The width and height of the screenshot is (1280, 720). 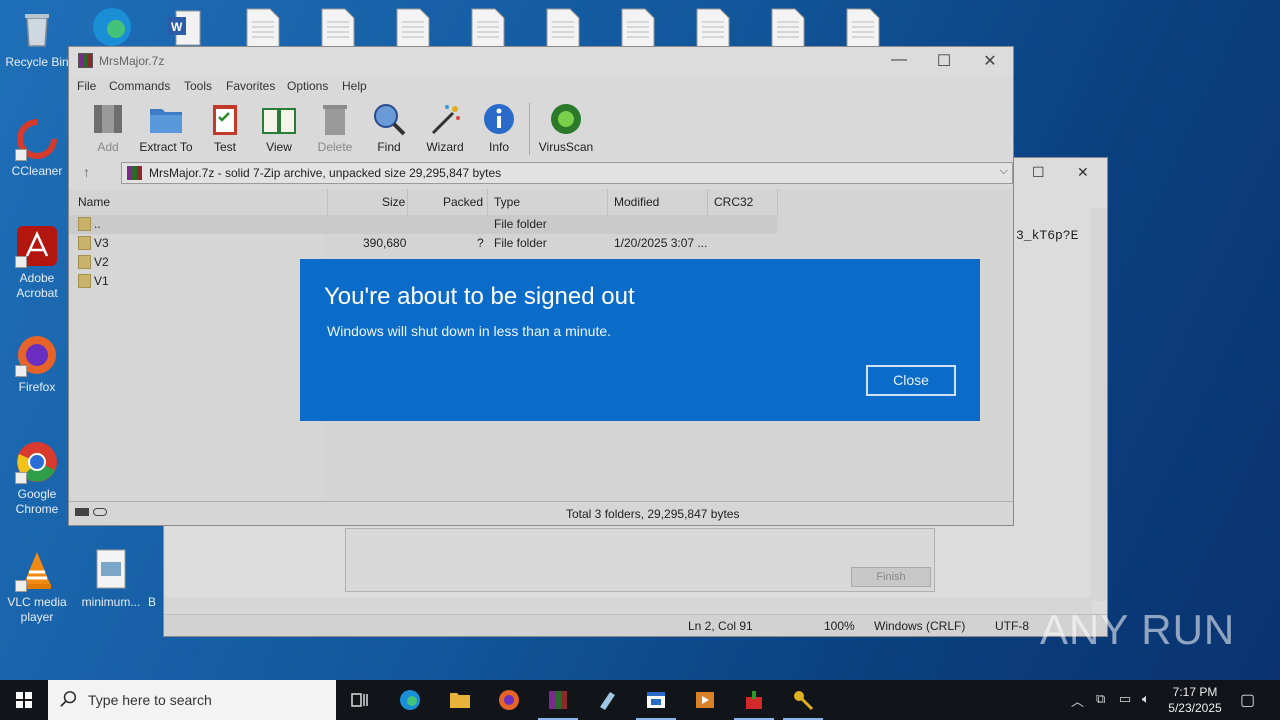 I want to click on up-folder-icon: ↑, so click(x=86, y=172).